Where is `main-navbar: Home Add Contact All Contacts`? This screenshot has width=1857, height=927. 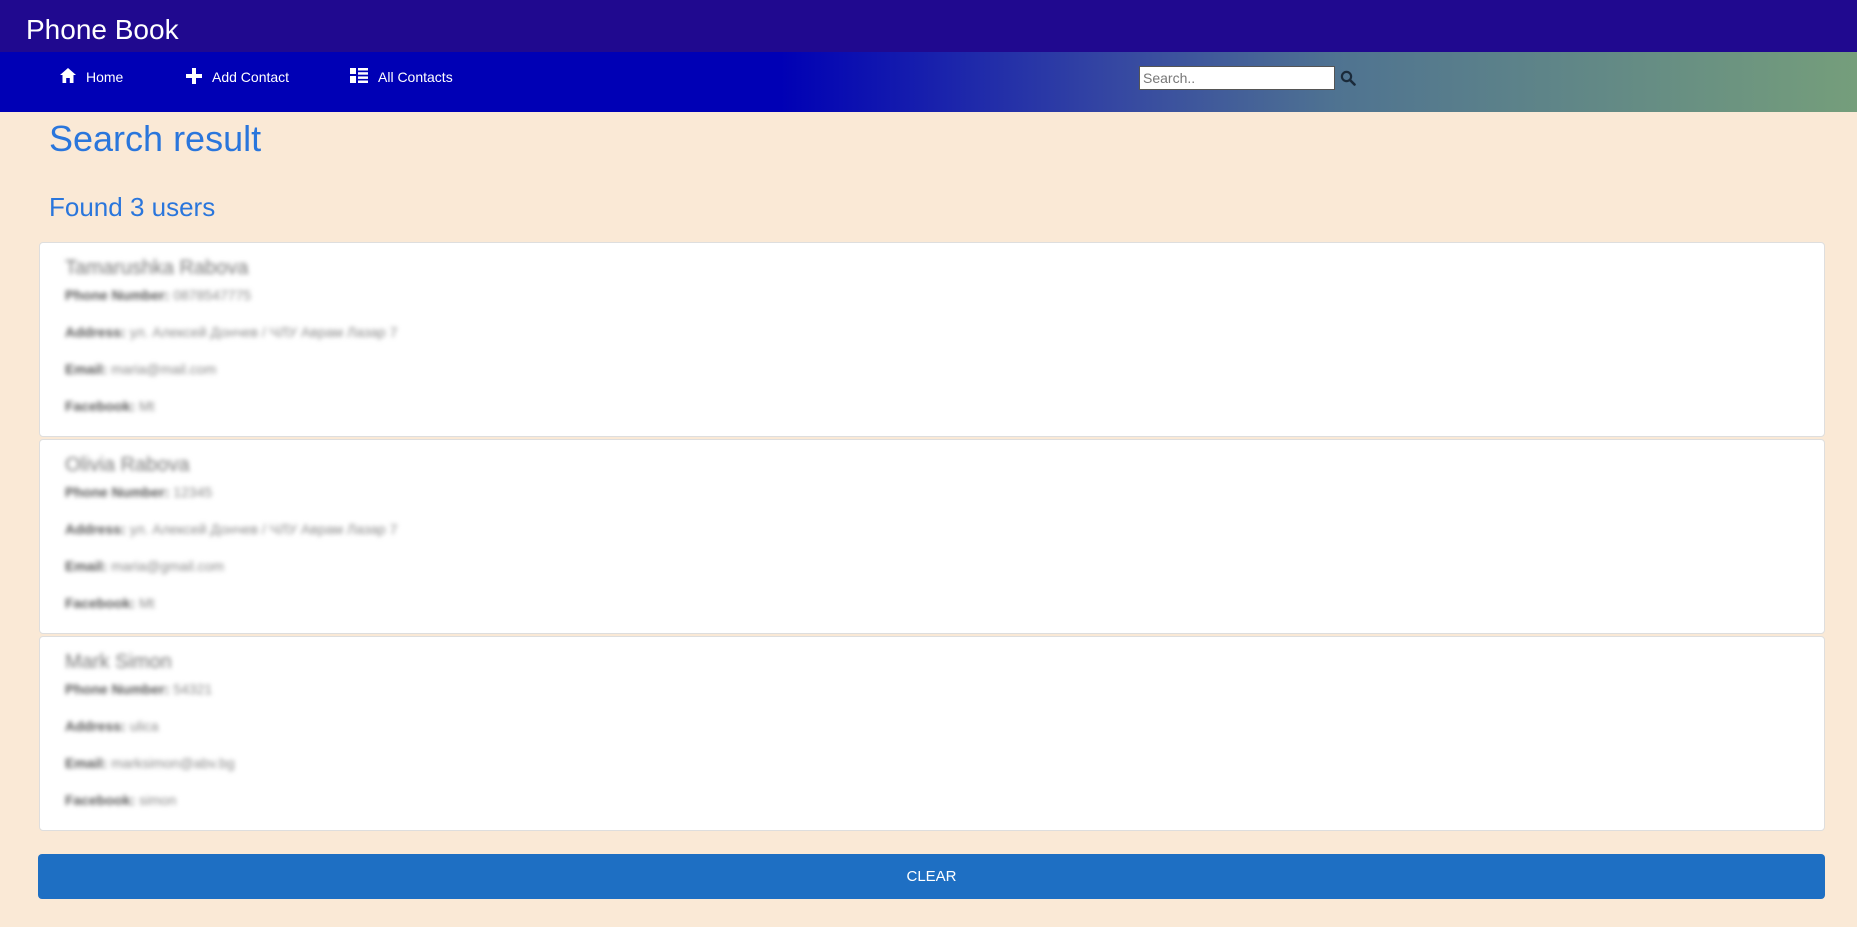
main-navbar: Home Add Contact All Contacts is located at coordinates (928, 82).